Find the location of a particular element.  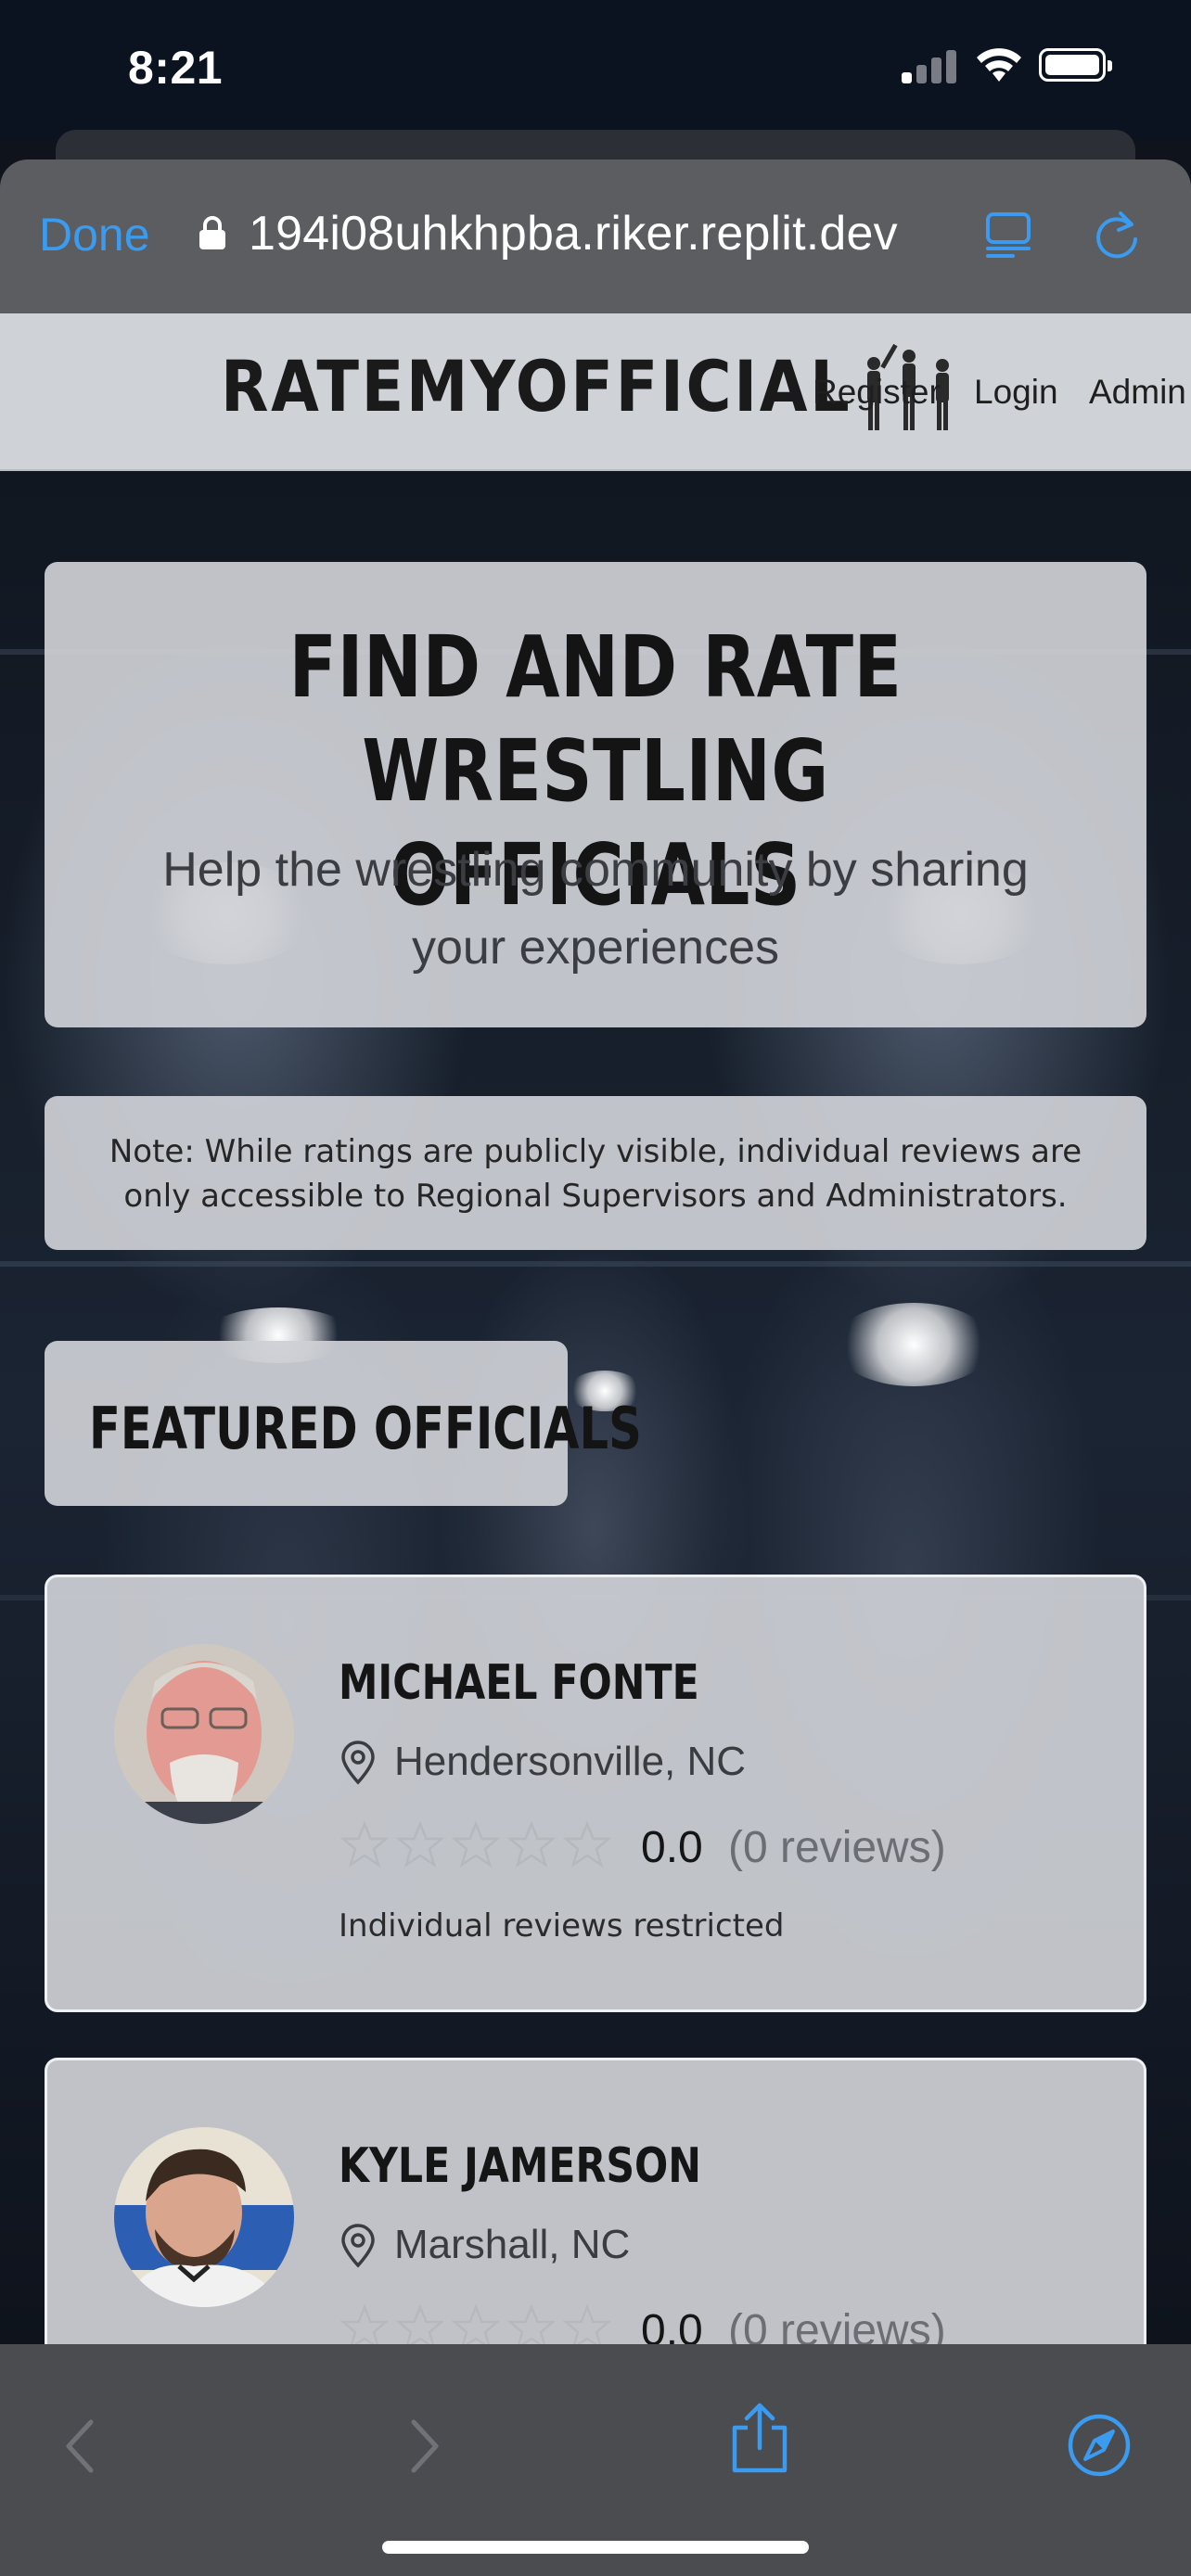

url-text: 194i08uhkhpba.riker.replit.dev is located at coordinates (573, 233).